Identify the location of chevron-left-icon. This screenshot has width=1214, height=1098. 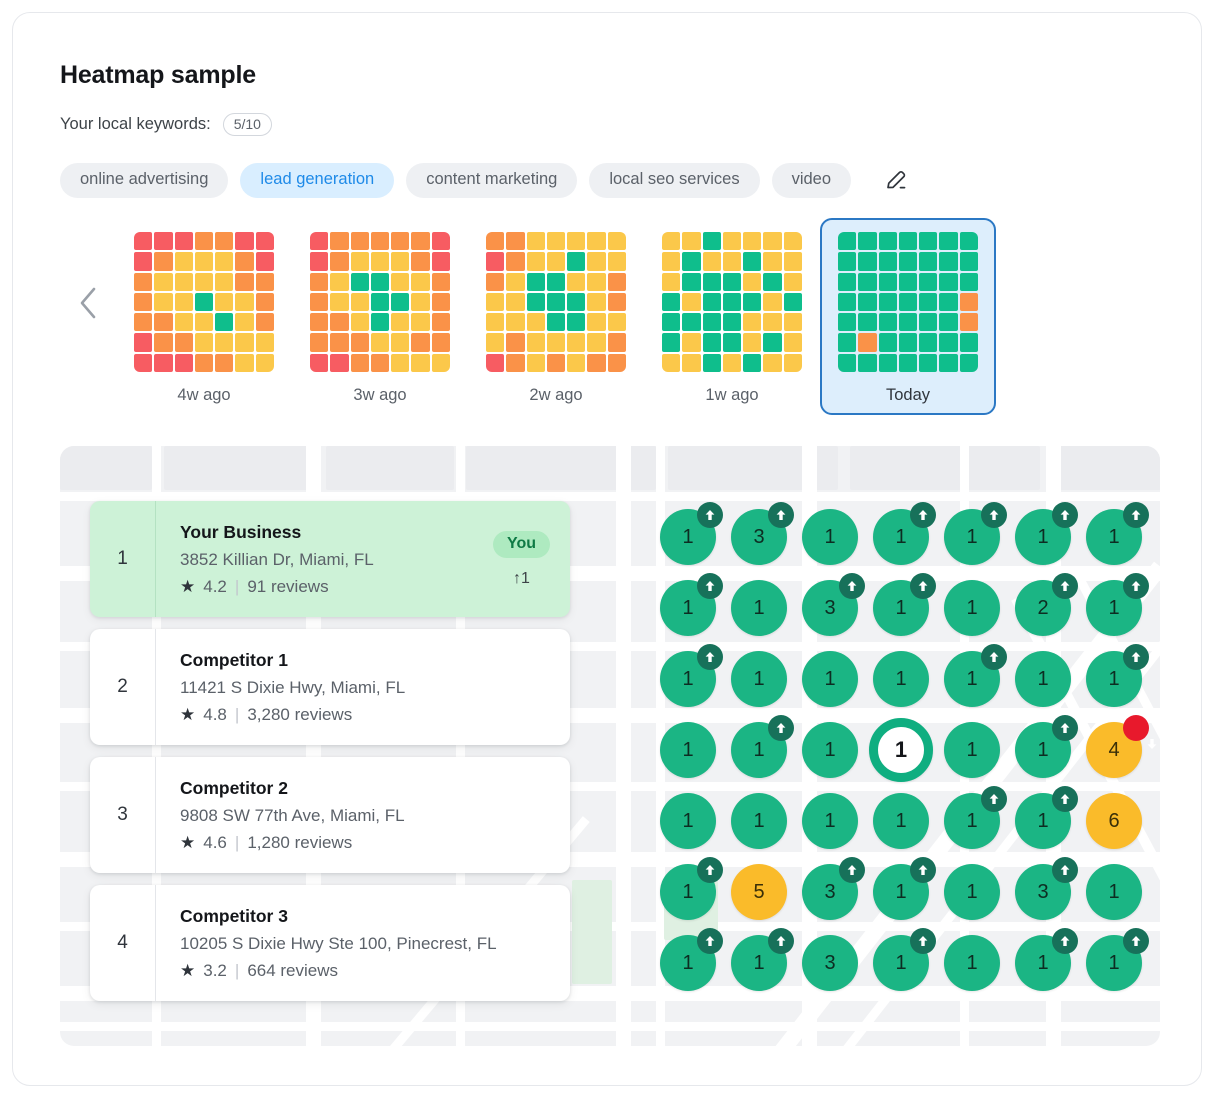
(88, 303).